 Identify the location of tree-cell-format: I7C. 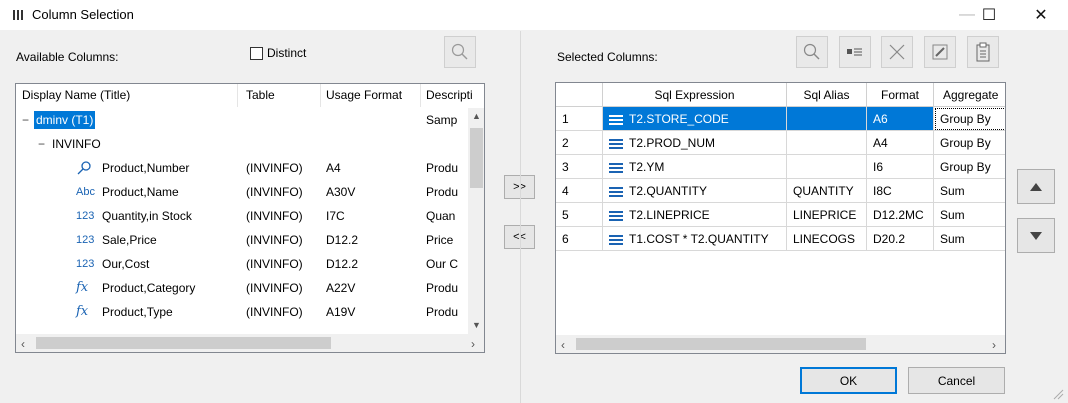
(335, 216).